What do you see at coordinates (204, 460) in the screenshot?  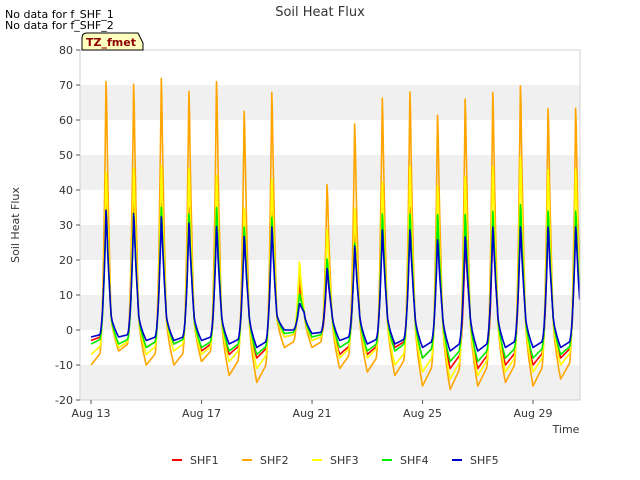 I see `legend-label-shf1: SHF1` at bounding box center [204, 460].